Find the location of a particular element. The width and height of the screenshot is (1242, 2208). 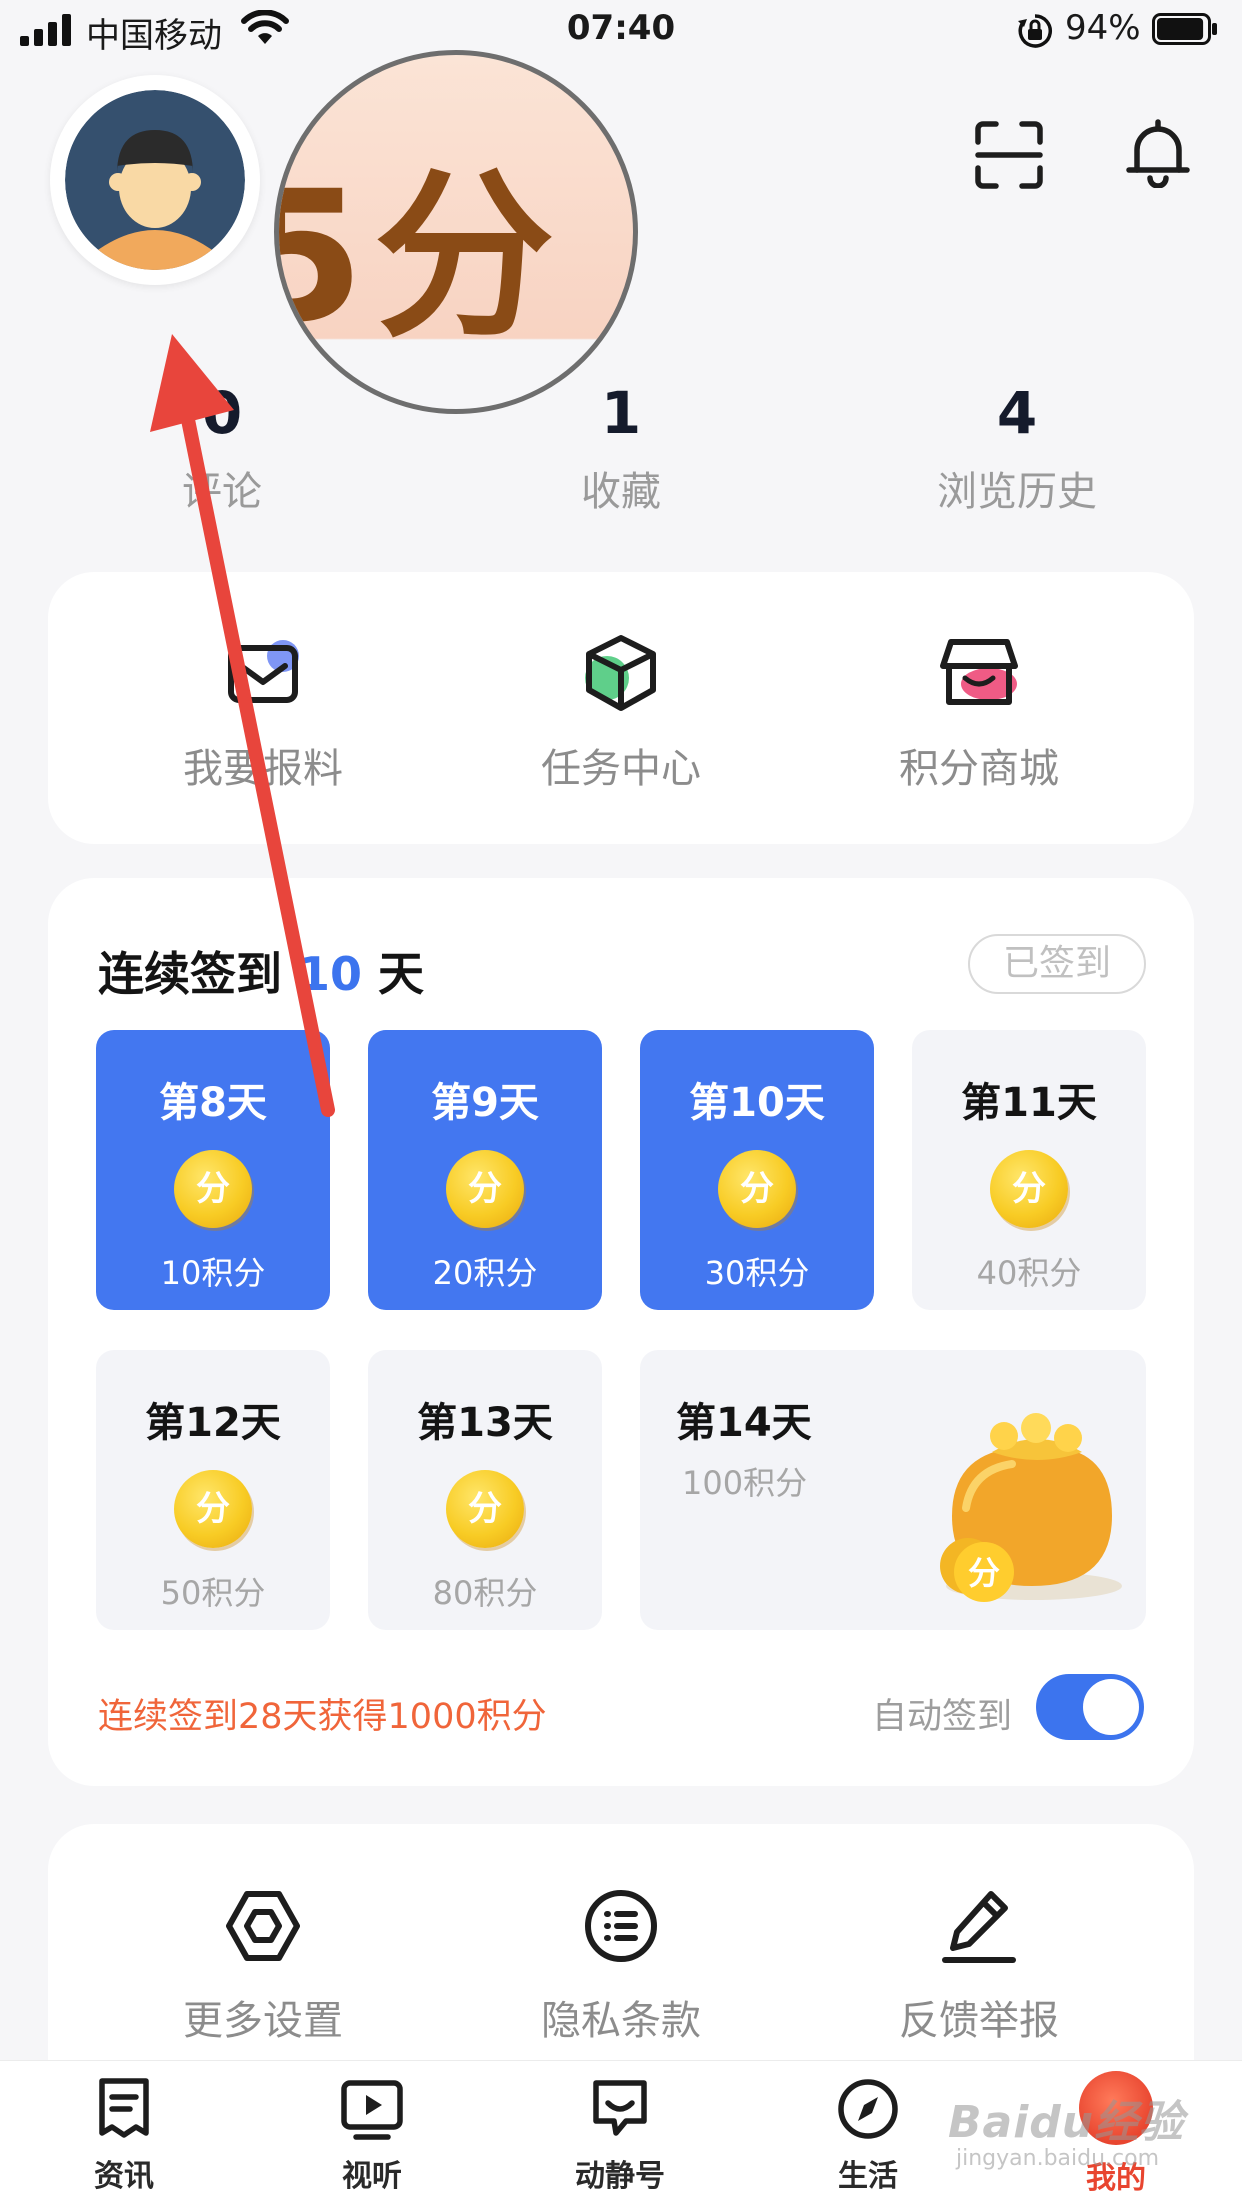

signed-in-button: 已签到 is located at coordinates (1057, 964).